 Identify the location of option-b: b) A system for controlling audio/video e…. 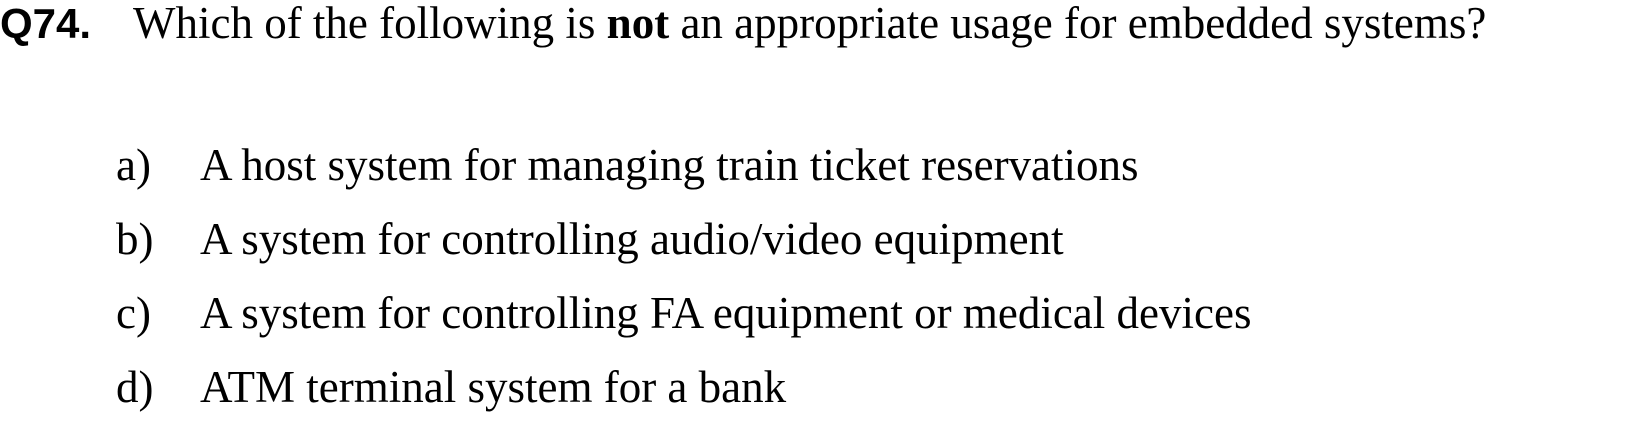
(683, 251).